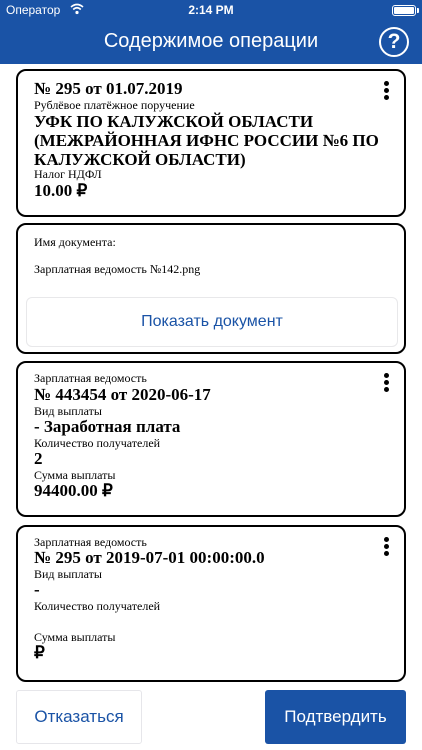  I want to click on payout-type: -, so click(37, 589).